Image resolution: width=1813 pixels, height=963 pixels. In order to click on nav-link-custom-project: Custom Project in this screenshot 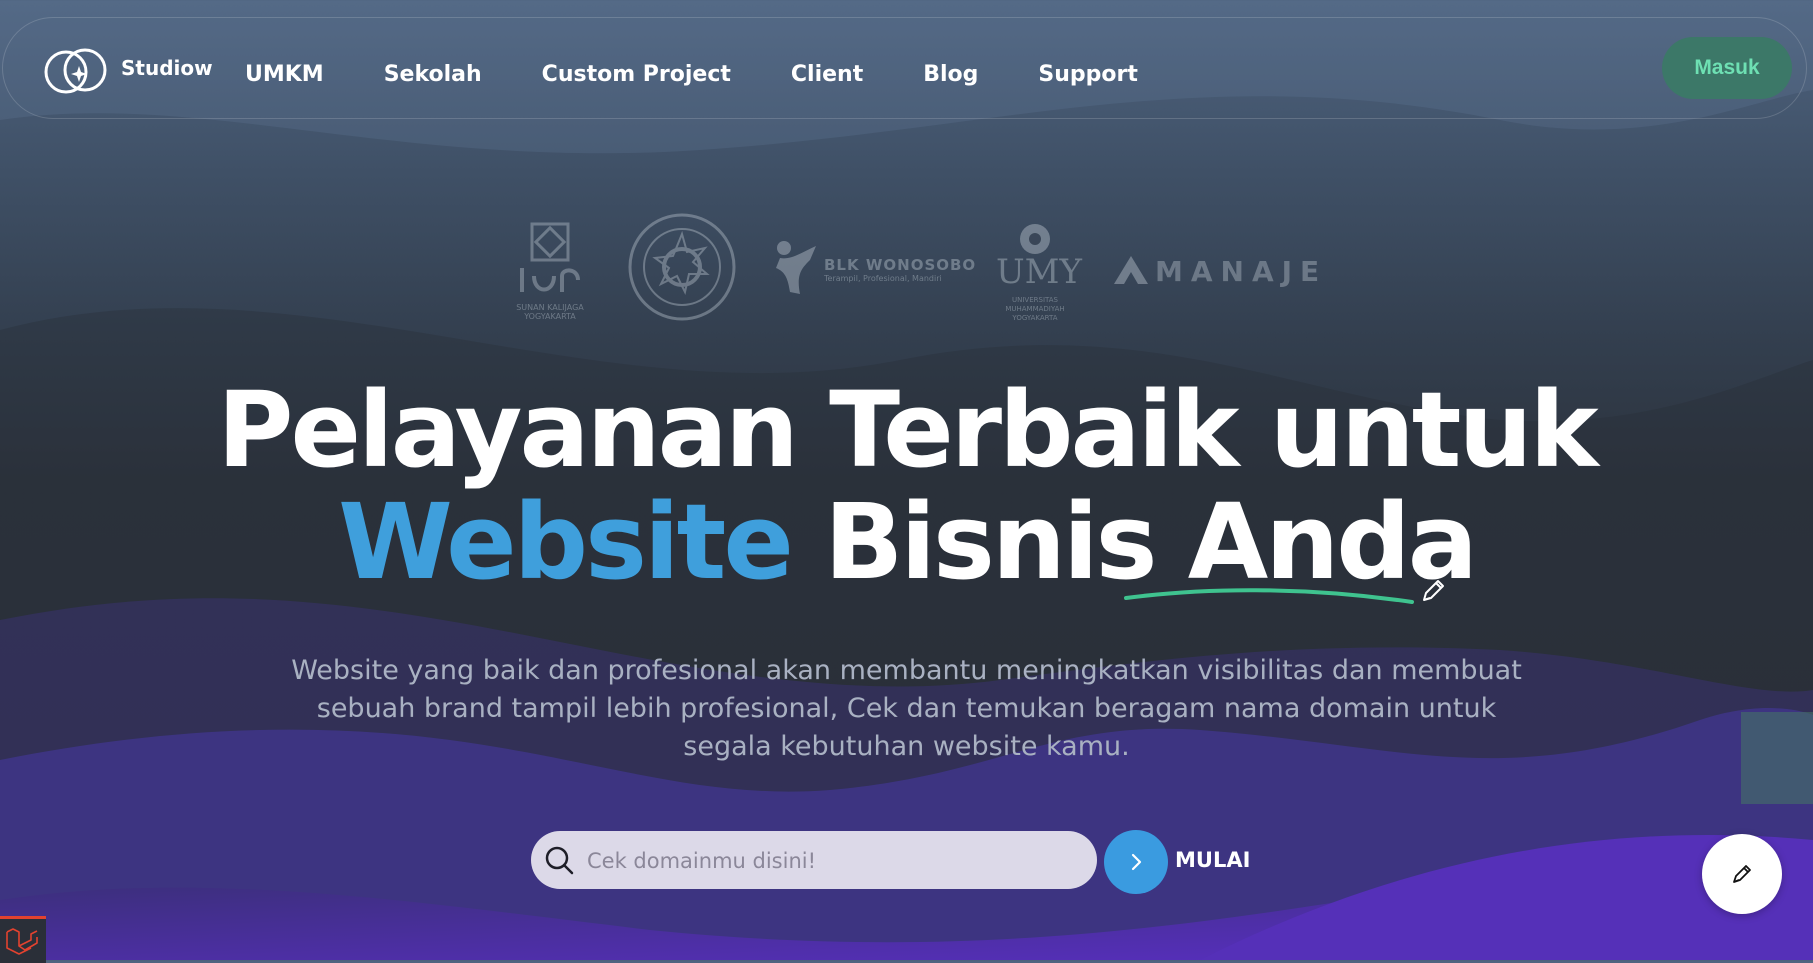, I will do `click(636, 74)`.